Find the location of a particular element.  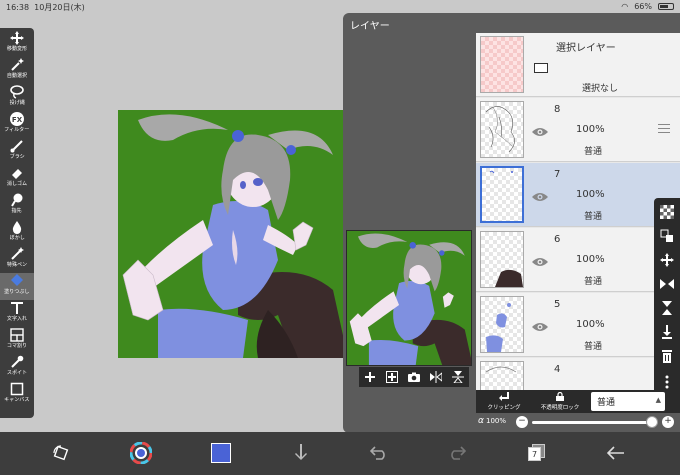

opacity-decrease-button: − is located at coordinates (522, 422).